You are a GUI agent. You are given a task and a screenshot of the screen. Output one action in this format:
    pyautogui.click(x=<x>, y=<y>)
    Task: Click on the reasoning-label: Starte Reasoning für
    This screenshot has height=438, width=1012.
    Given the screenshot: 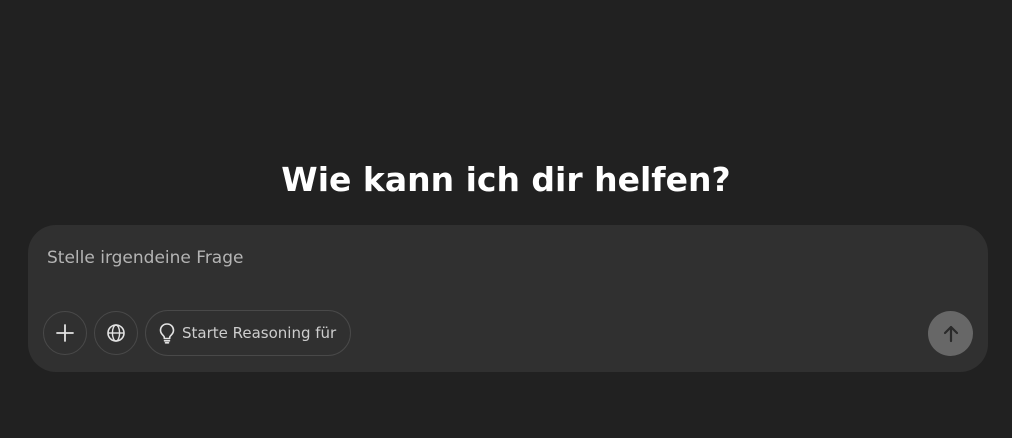 What is the action you would take?
    pyautogui.click(x=259, y=333)
    